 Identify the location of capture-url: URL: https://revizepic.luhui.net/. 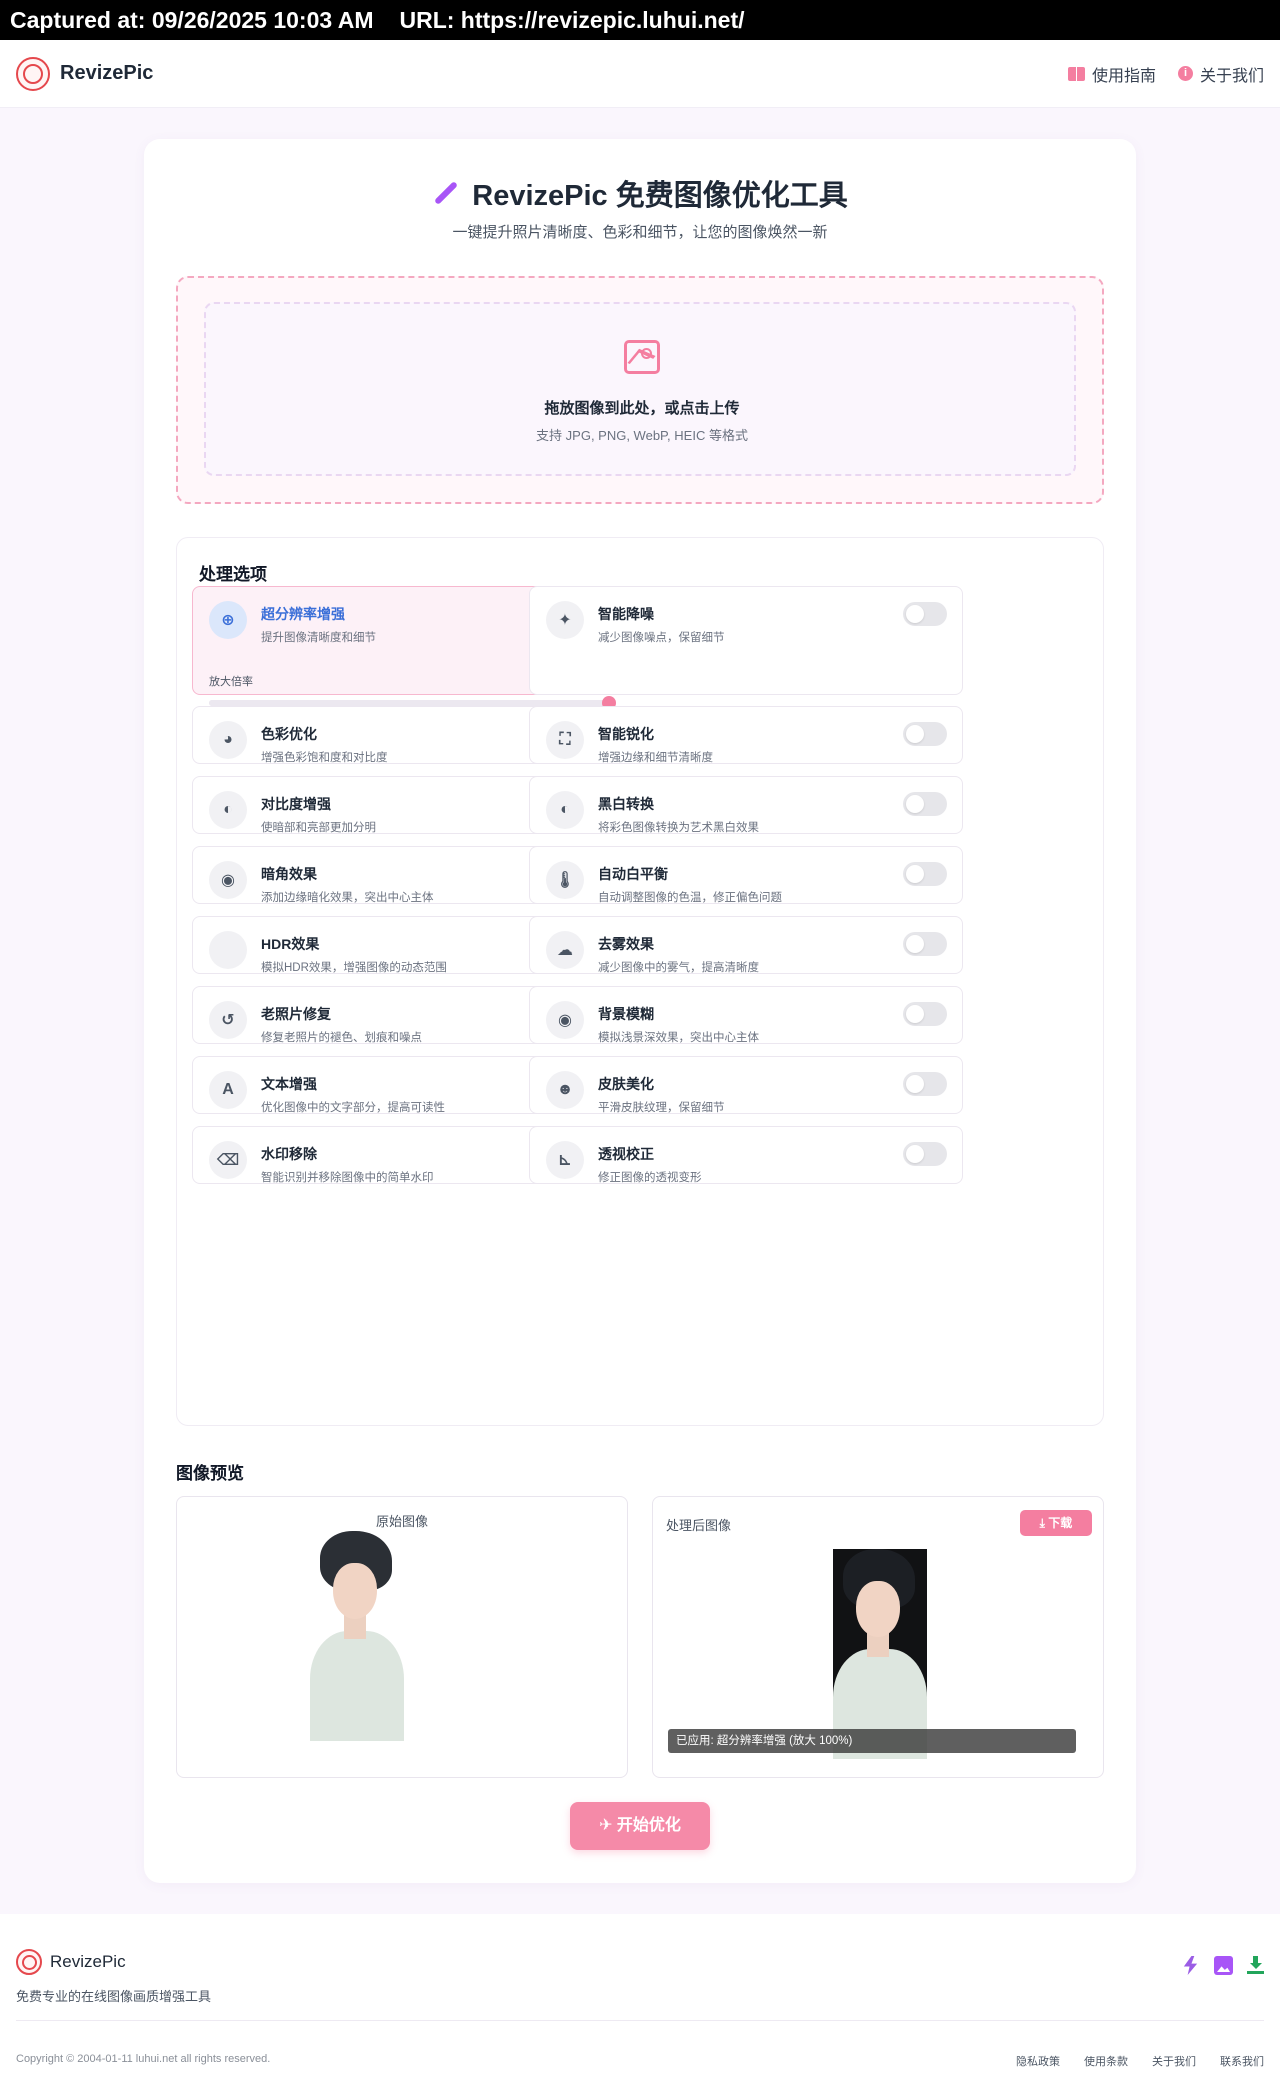
(572, 20).